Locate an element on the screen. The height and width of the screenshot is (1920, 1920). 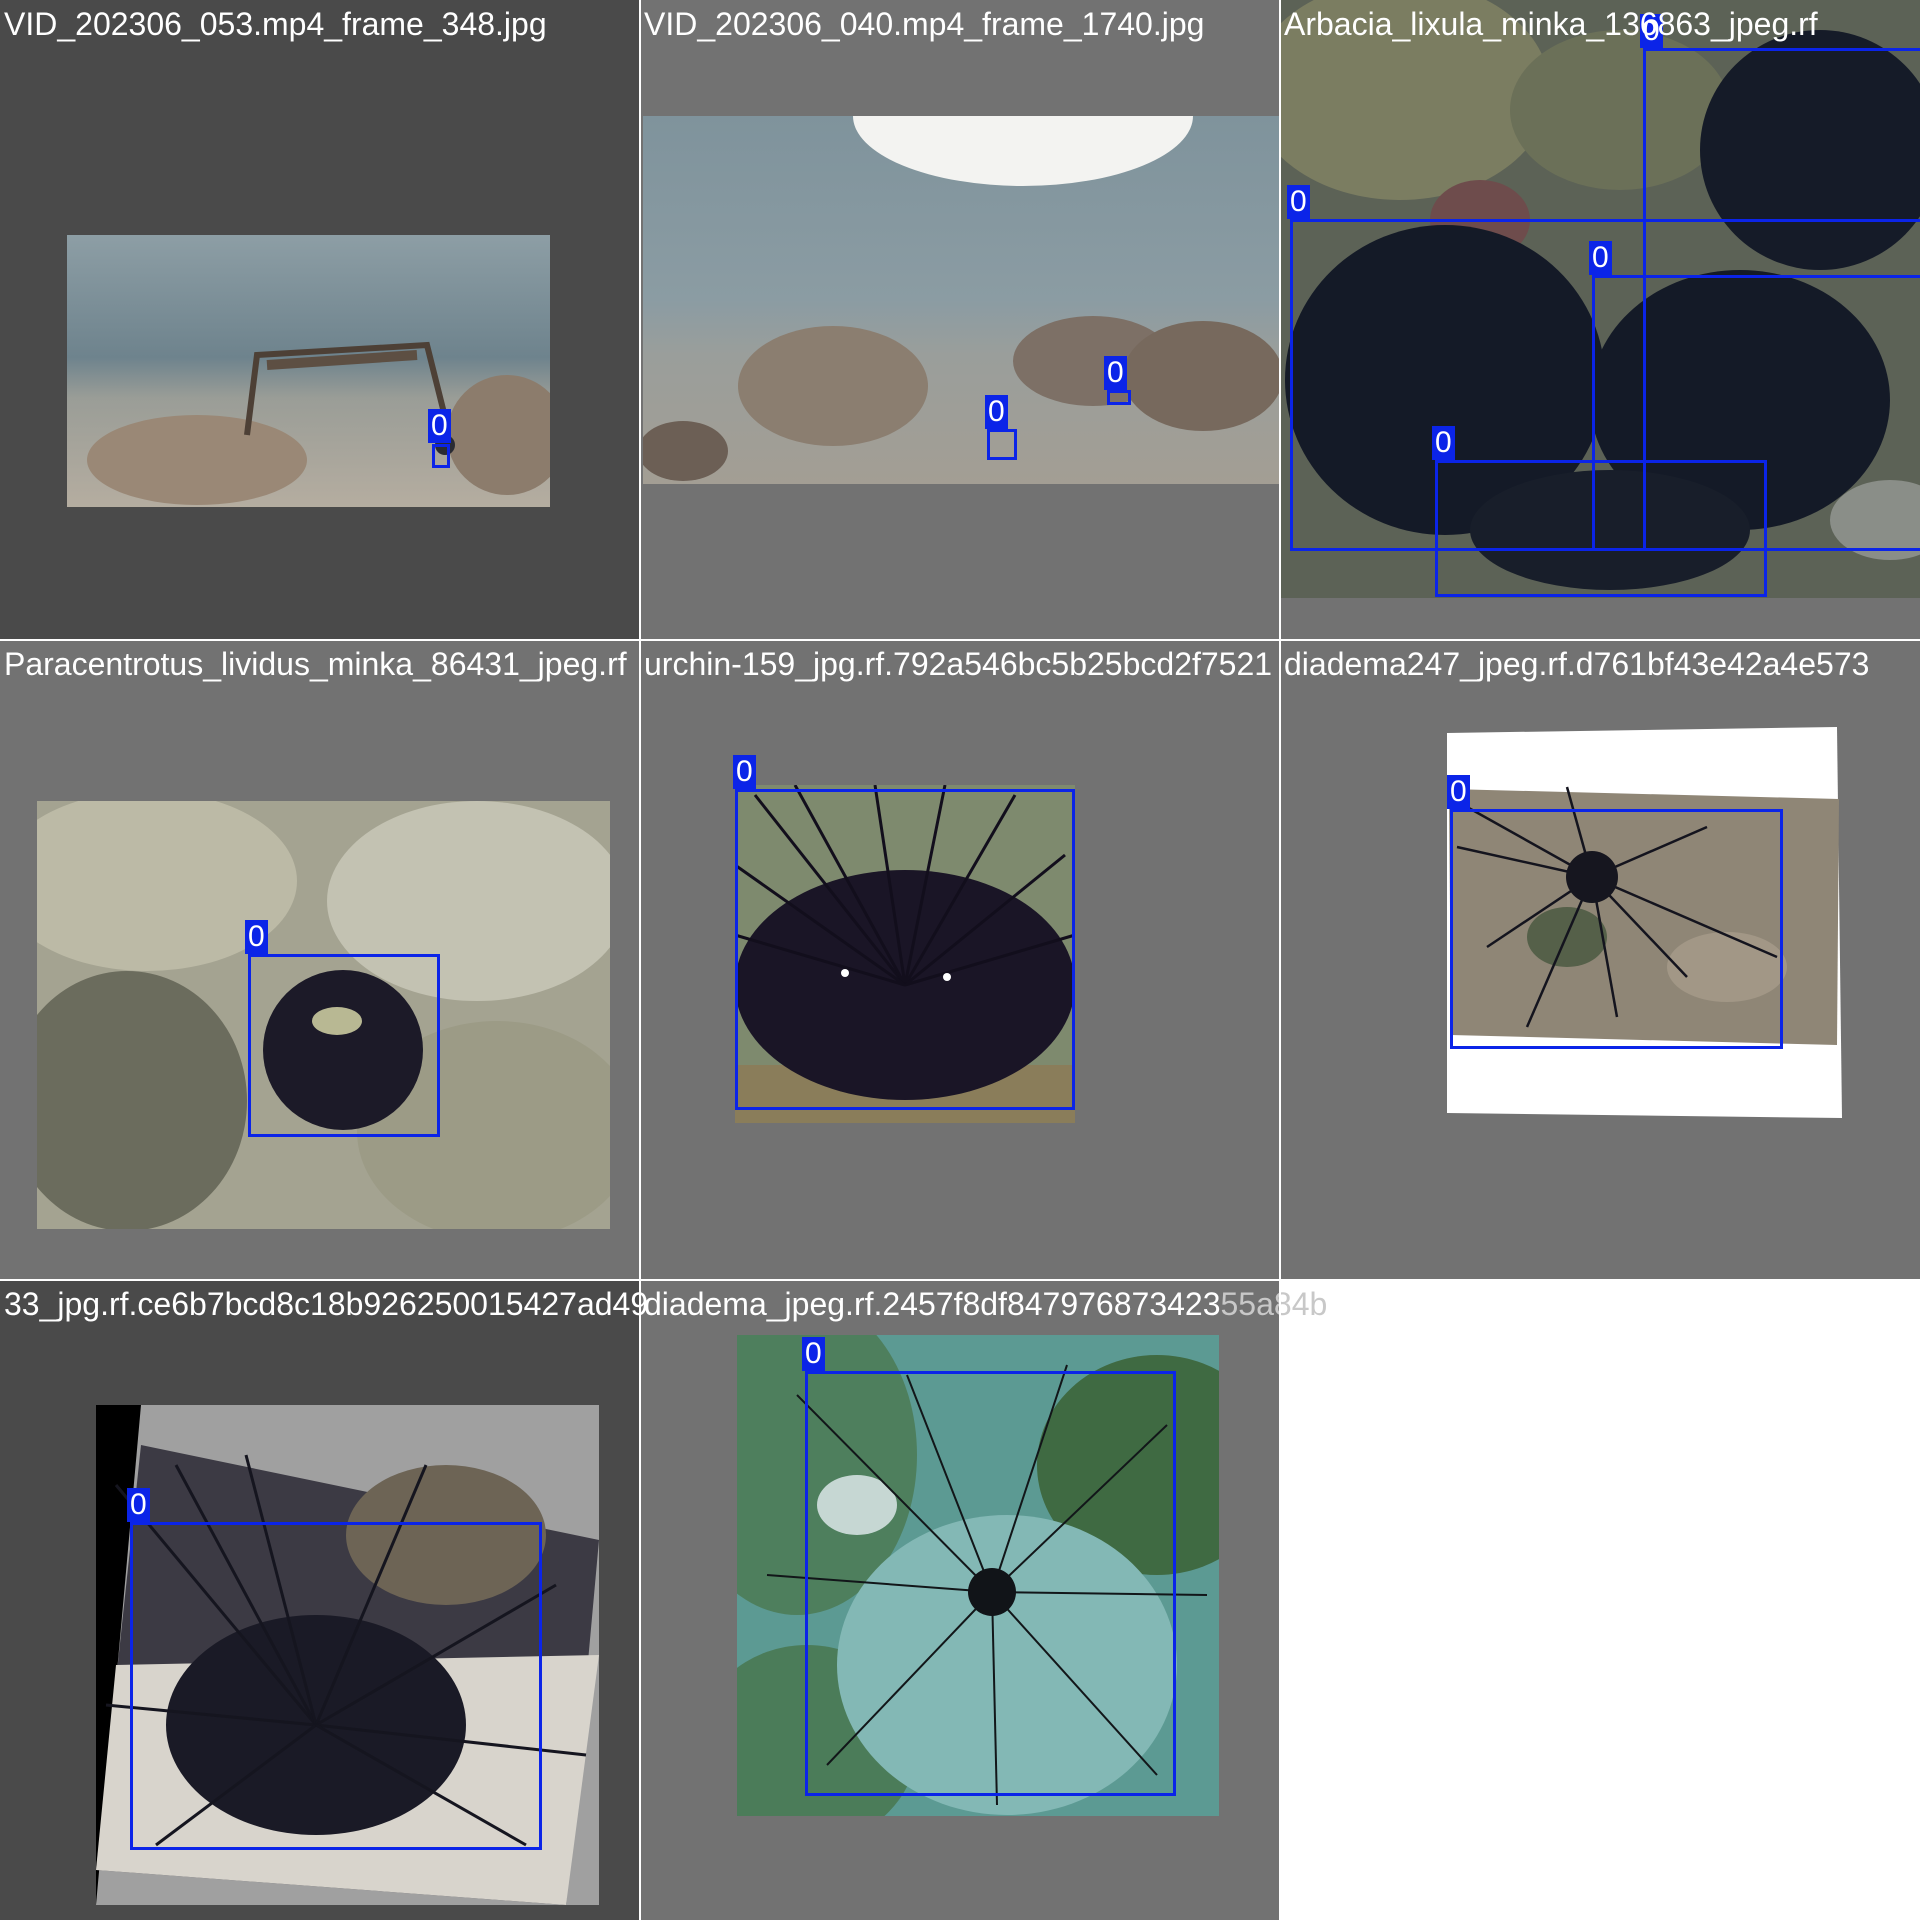
mosaic-tile-7: 0 is located at coordinates (320, 1600).